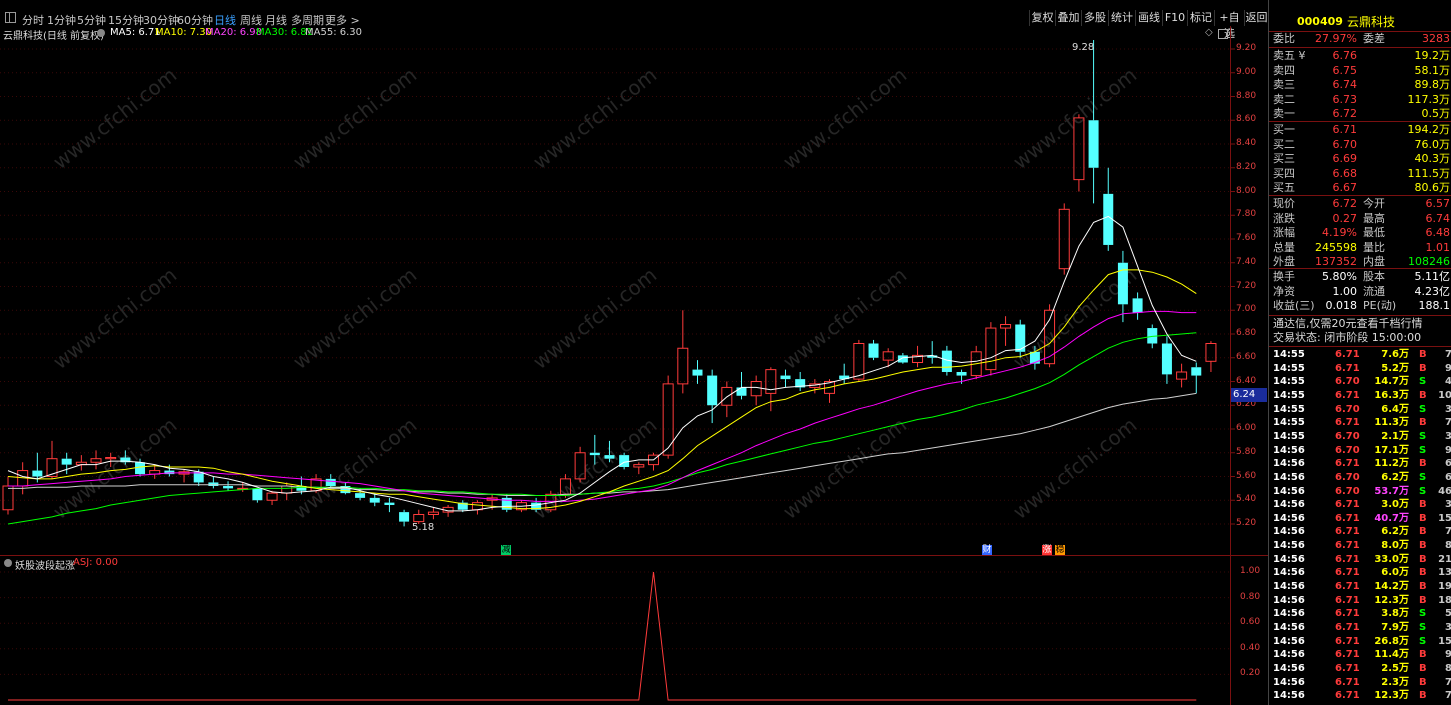 The image size is (1451, 705). I want to click on order-label: 卖四, so click(1284, 70).